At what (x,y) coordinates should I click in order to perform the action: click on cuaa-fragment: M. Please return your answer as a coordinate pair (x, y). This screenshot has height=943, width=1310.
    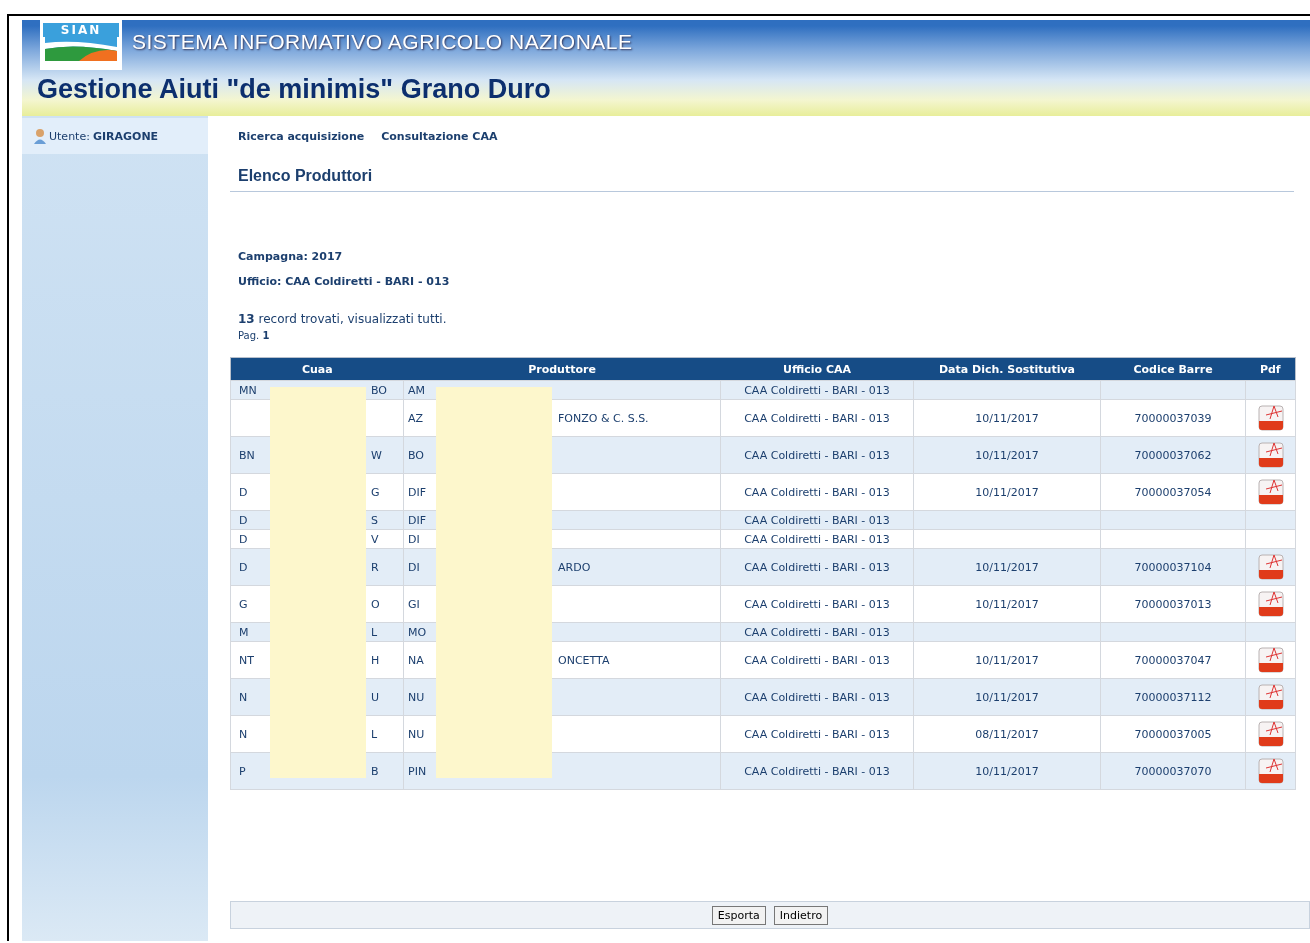
    Looking at the image, I should click on (244, 632).